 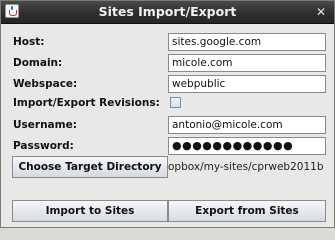 I want to click on import-to-sites-button: Import to Sites, so click(x=90, y=211).